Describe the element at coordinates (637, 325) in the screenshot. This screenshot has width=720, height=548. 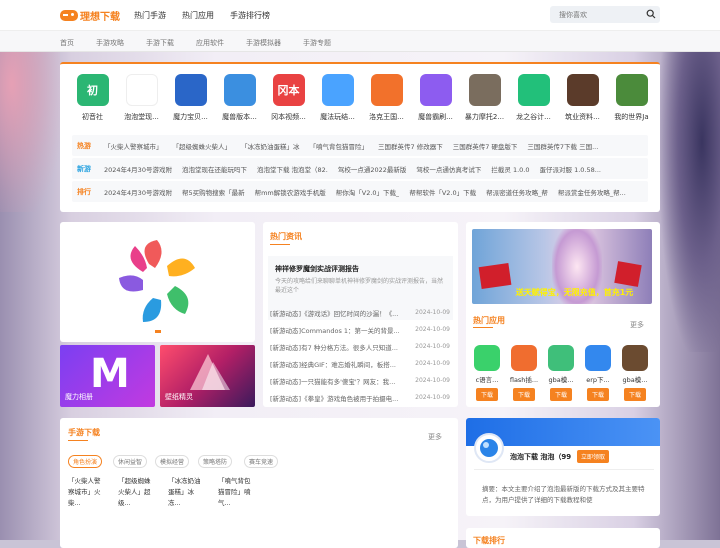
I see `hot-apps-more-link: 更多` at that location.